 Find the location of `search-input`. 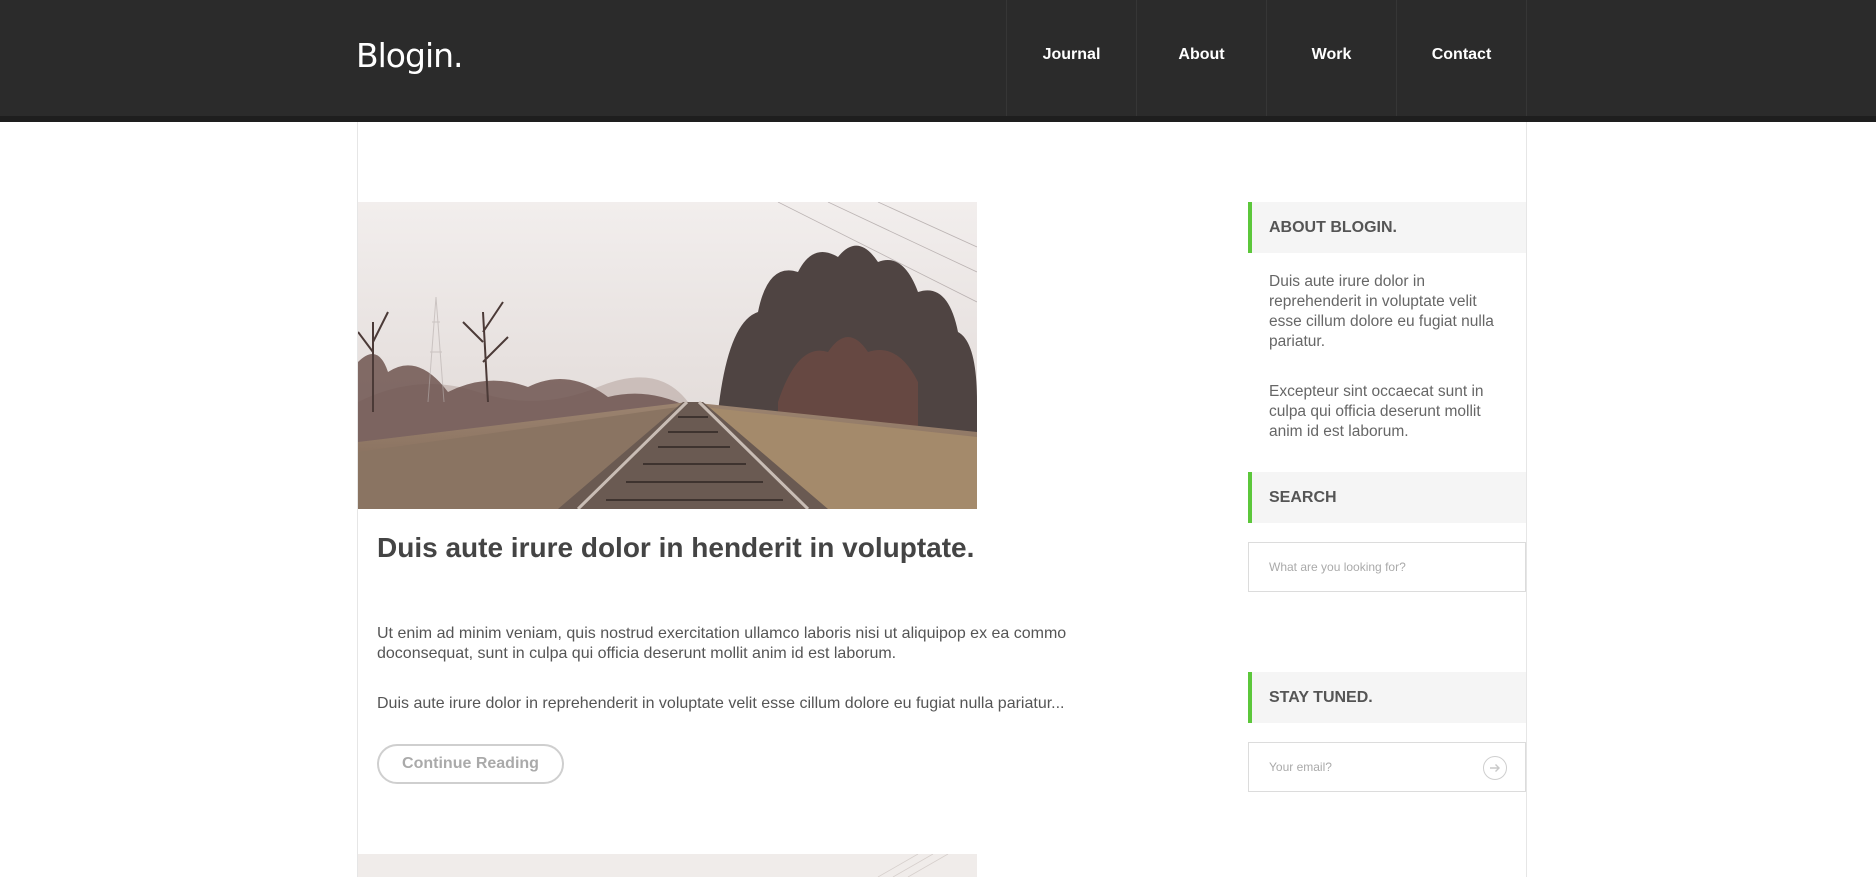

search-input is located at coordinates (1369, 567).